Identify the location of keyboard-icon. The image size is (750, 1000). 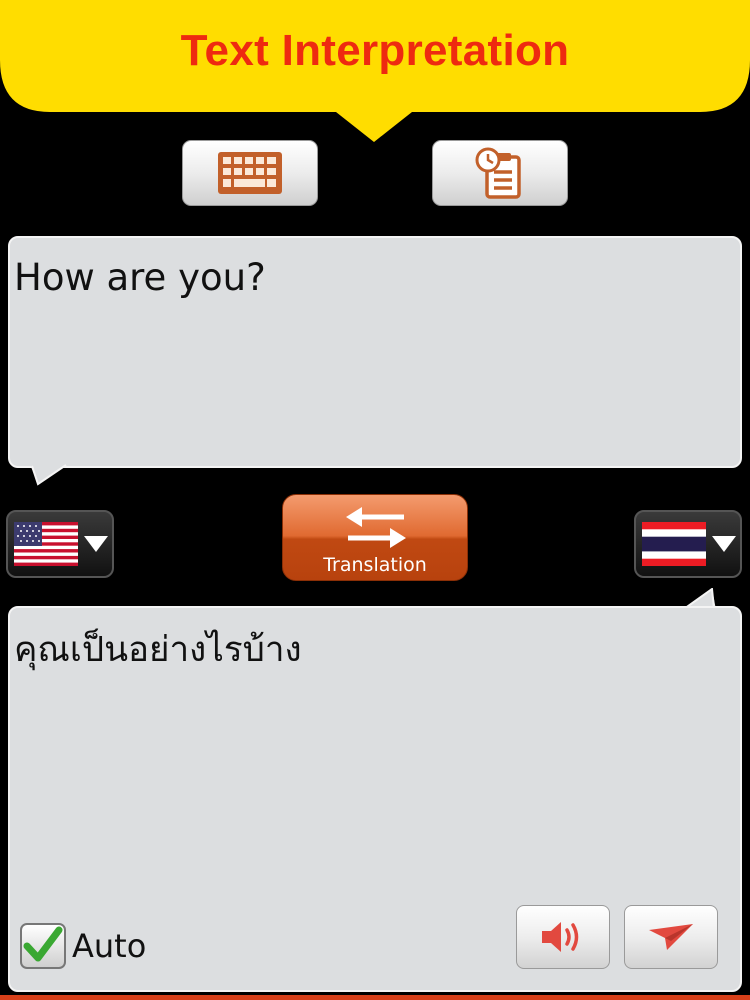
(250, 173).